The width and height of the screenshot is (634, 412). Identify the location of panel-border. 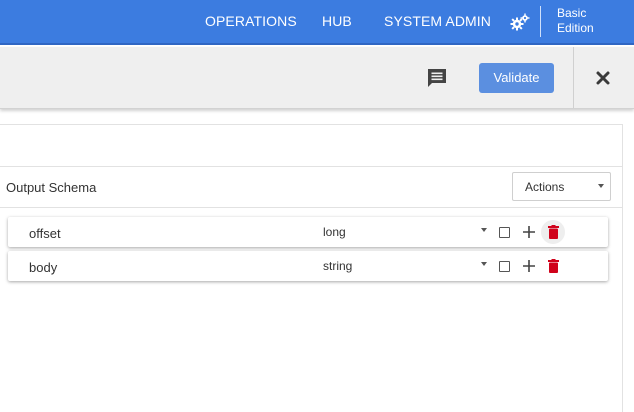
(622, 268).